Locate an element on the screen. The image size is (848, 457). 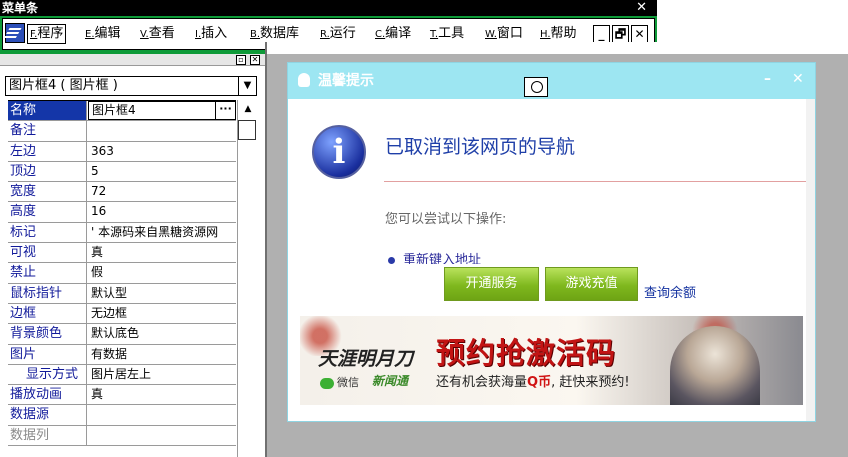
property-row-height: 高度 16 is located at coordinates (122, 212).